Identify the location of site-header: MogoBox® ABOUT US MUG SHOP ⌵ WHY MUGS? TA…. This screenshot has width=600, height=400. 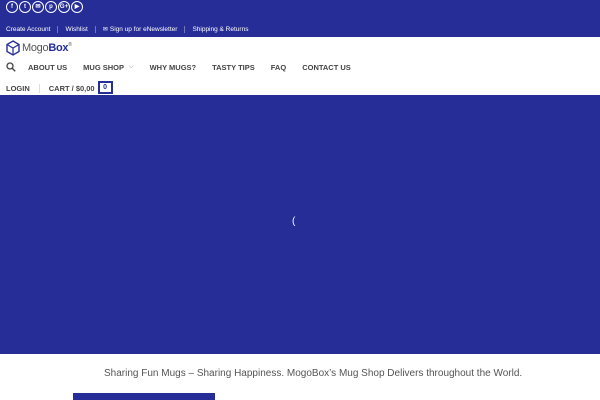
(300, 66).